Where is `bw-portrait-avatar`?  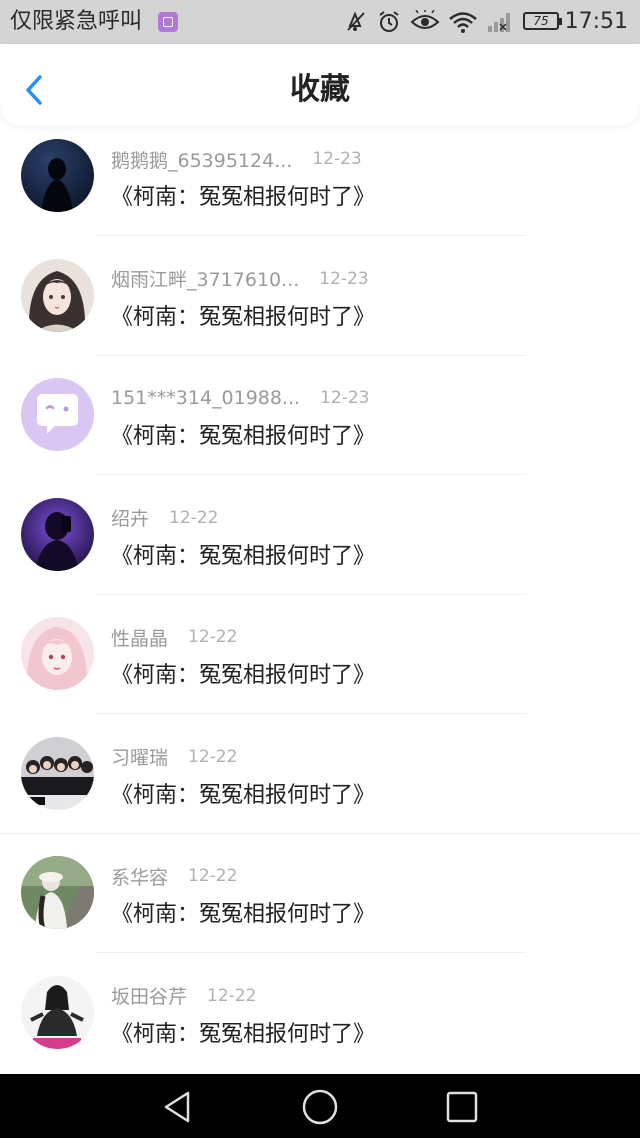
bw-portrait-avatar is located at coordinates (57, 1012).